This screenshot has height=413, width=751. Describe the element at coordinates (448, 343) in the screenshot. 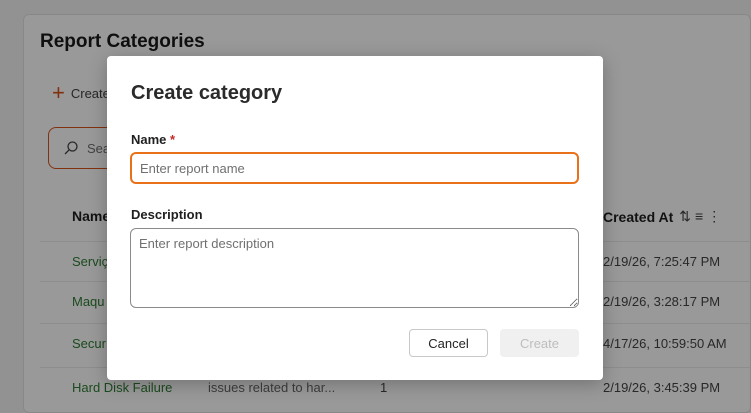

I see `cancel-button: Cancel` at that location.